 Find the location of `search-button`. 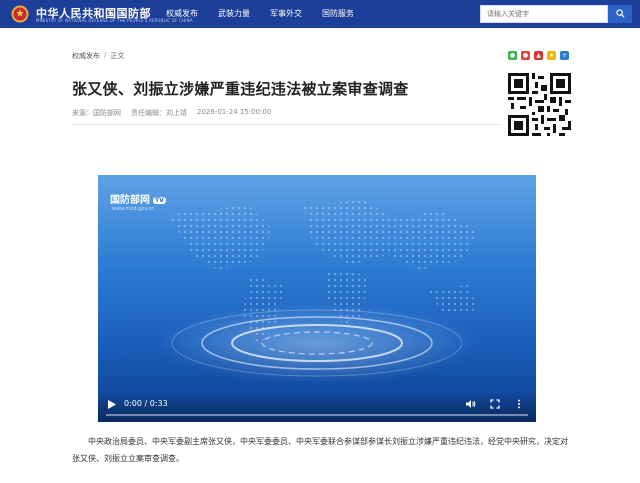

search-button is located at coordinates (620, 14).